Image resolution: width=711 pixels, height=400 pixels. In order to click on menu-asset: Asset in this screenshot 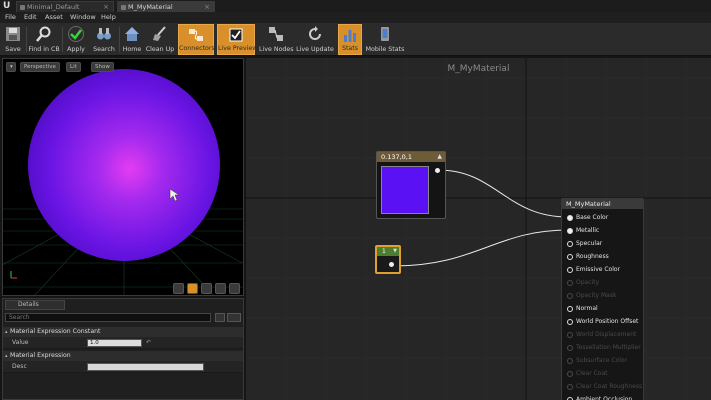, I will do `click(54, 17)`.